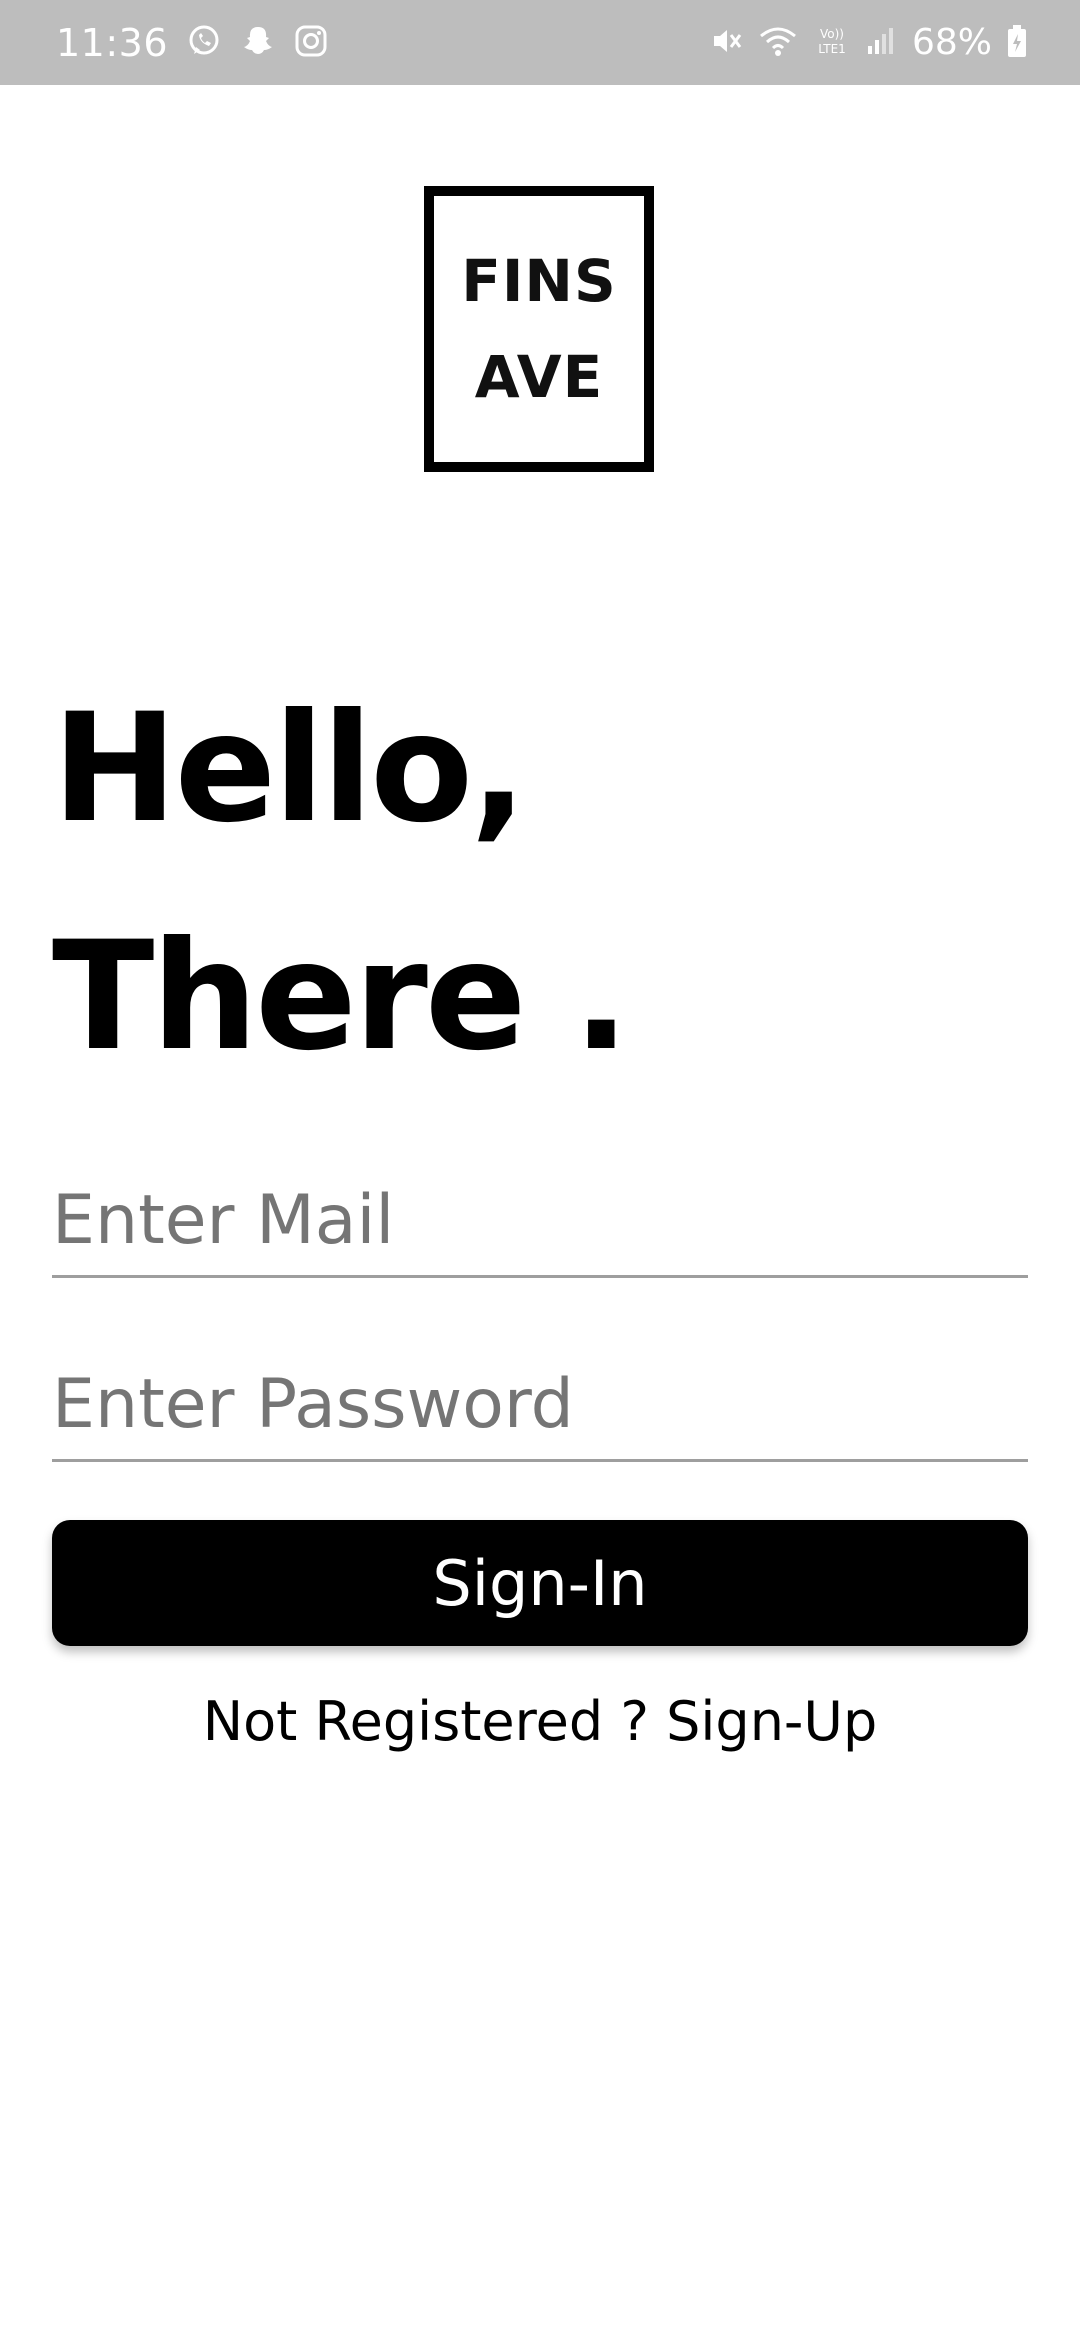  I want to click on status-bar: 11:36 Vo)) LTE1 68%, so click(540, 42).